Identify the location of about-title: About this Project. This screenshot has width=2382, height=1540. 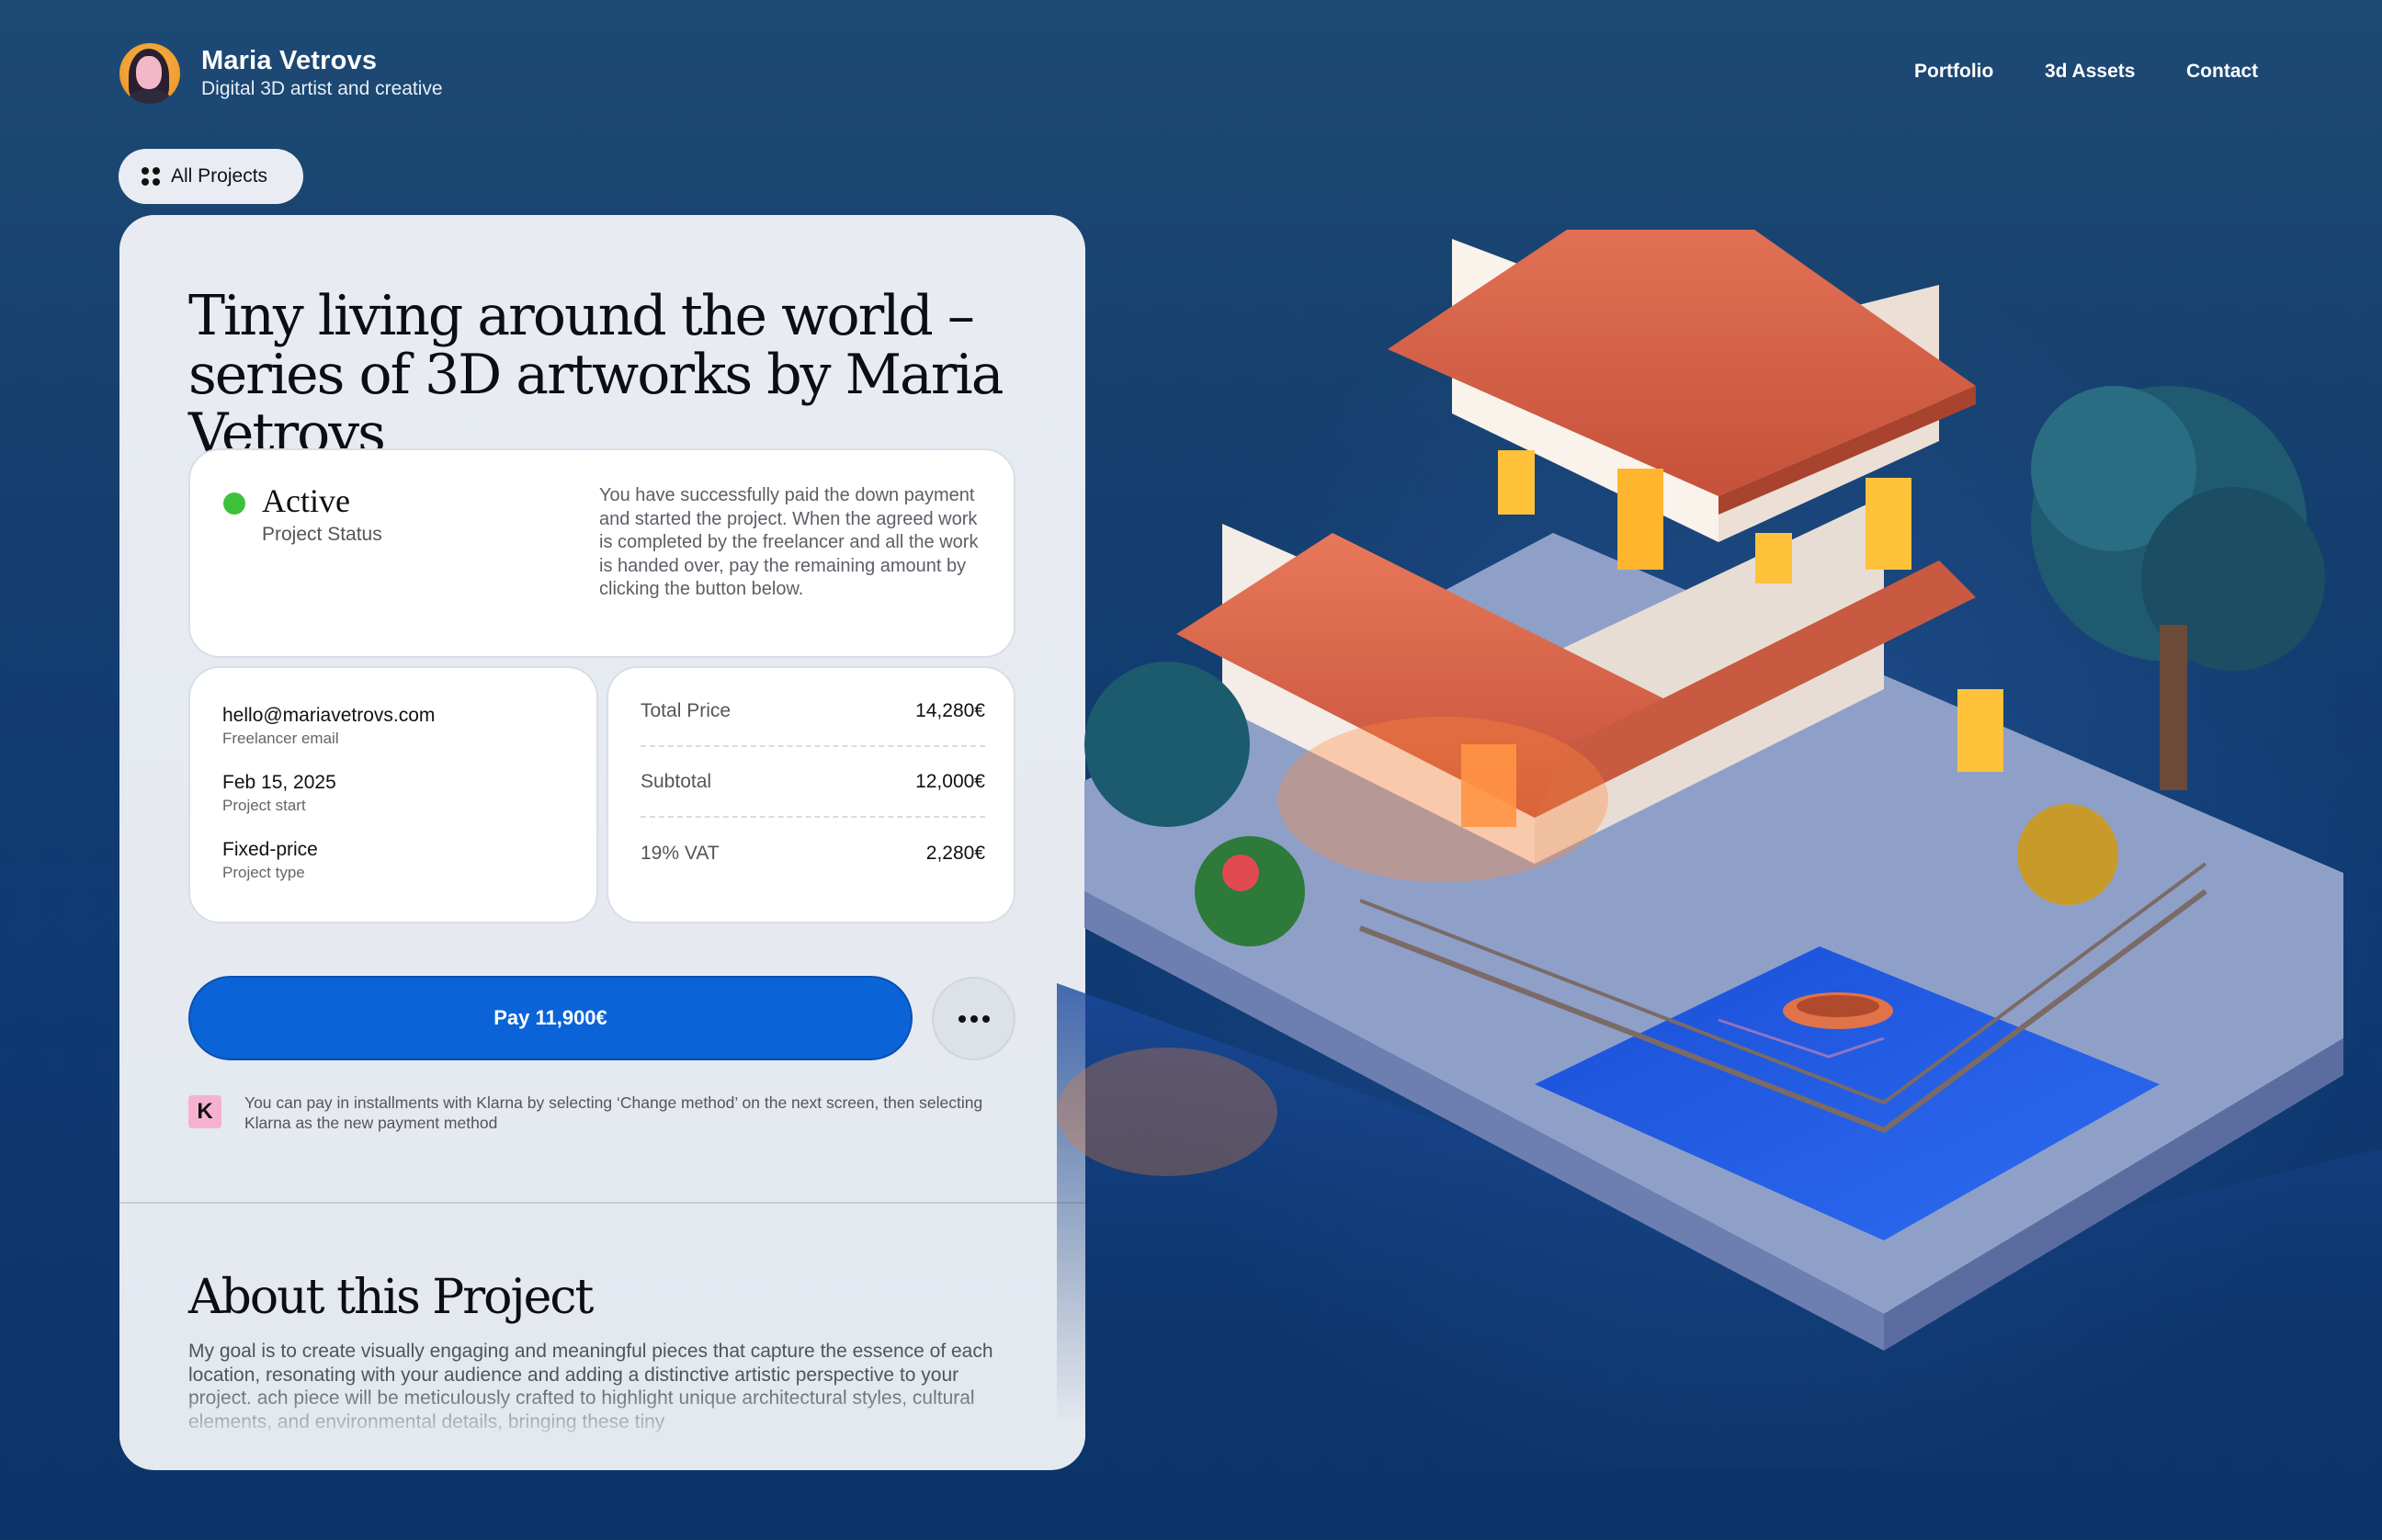
(391, 1297).